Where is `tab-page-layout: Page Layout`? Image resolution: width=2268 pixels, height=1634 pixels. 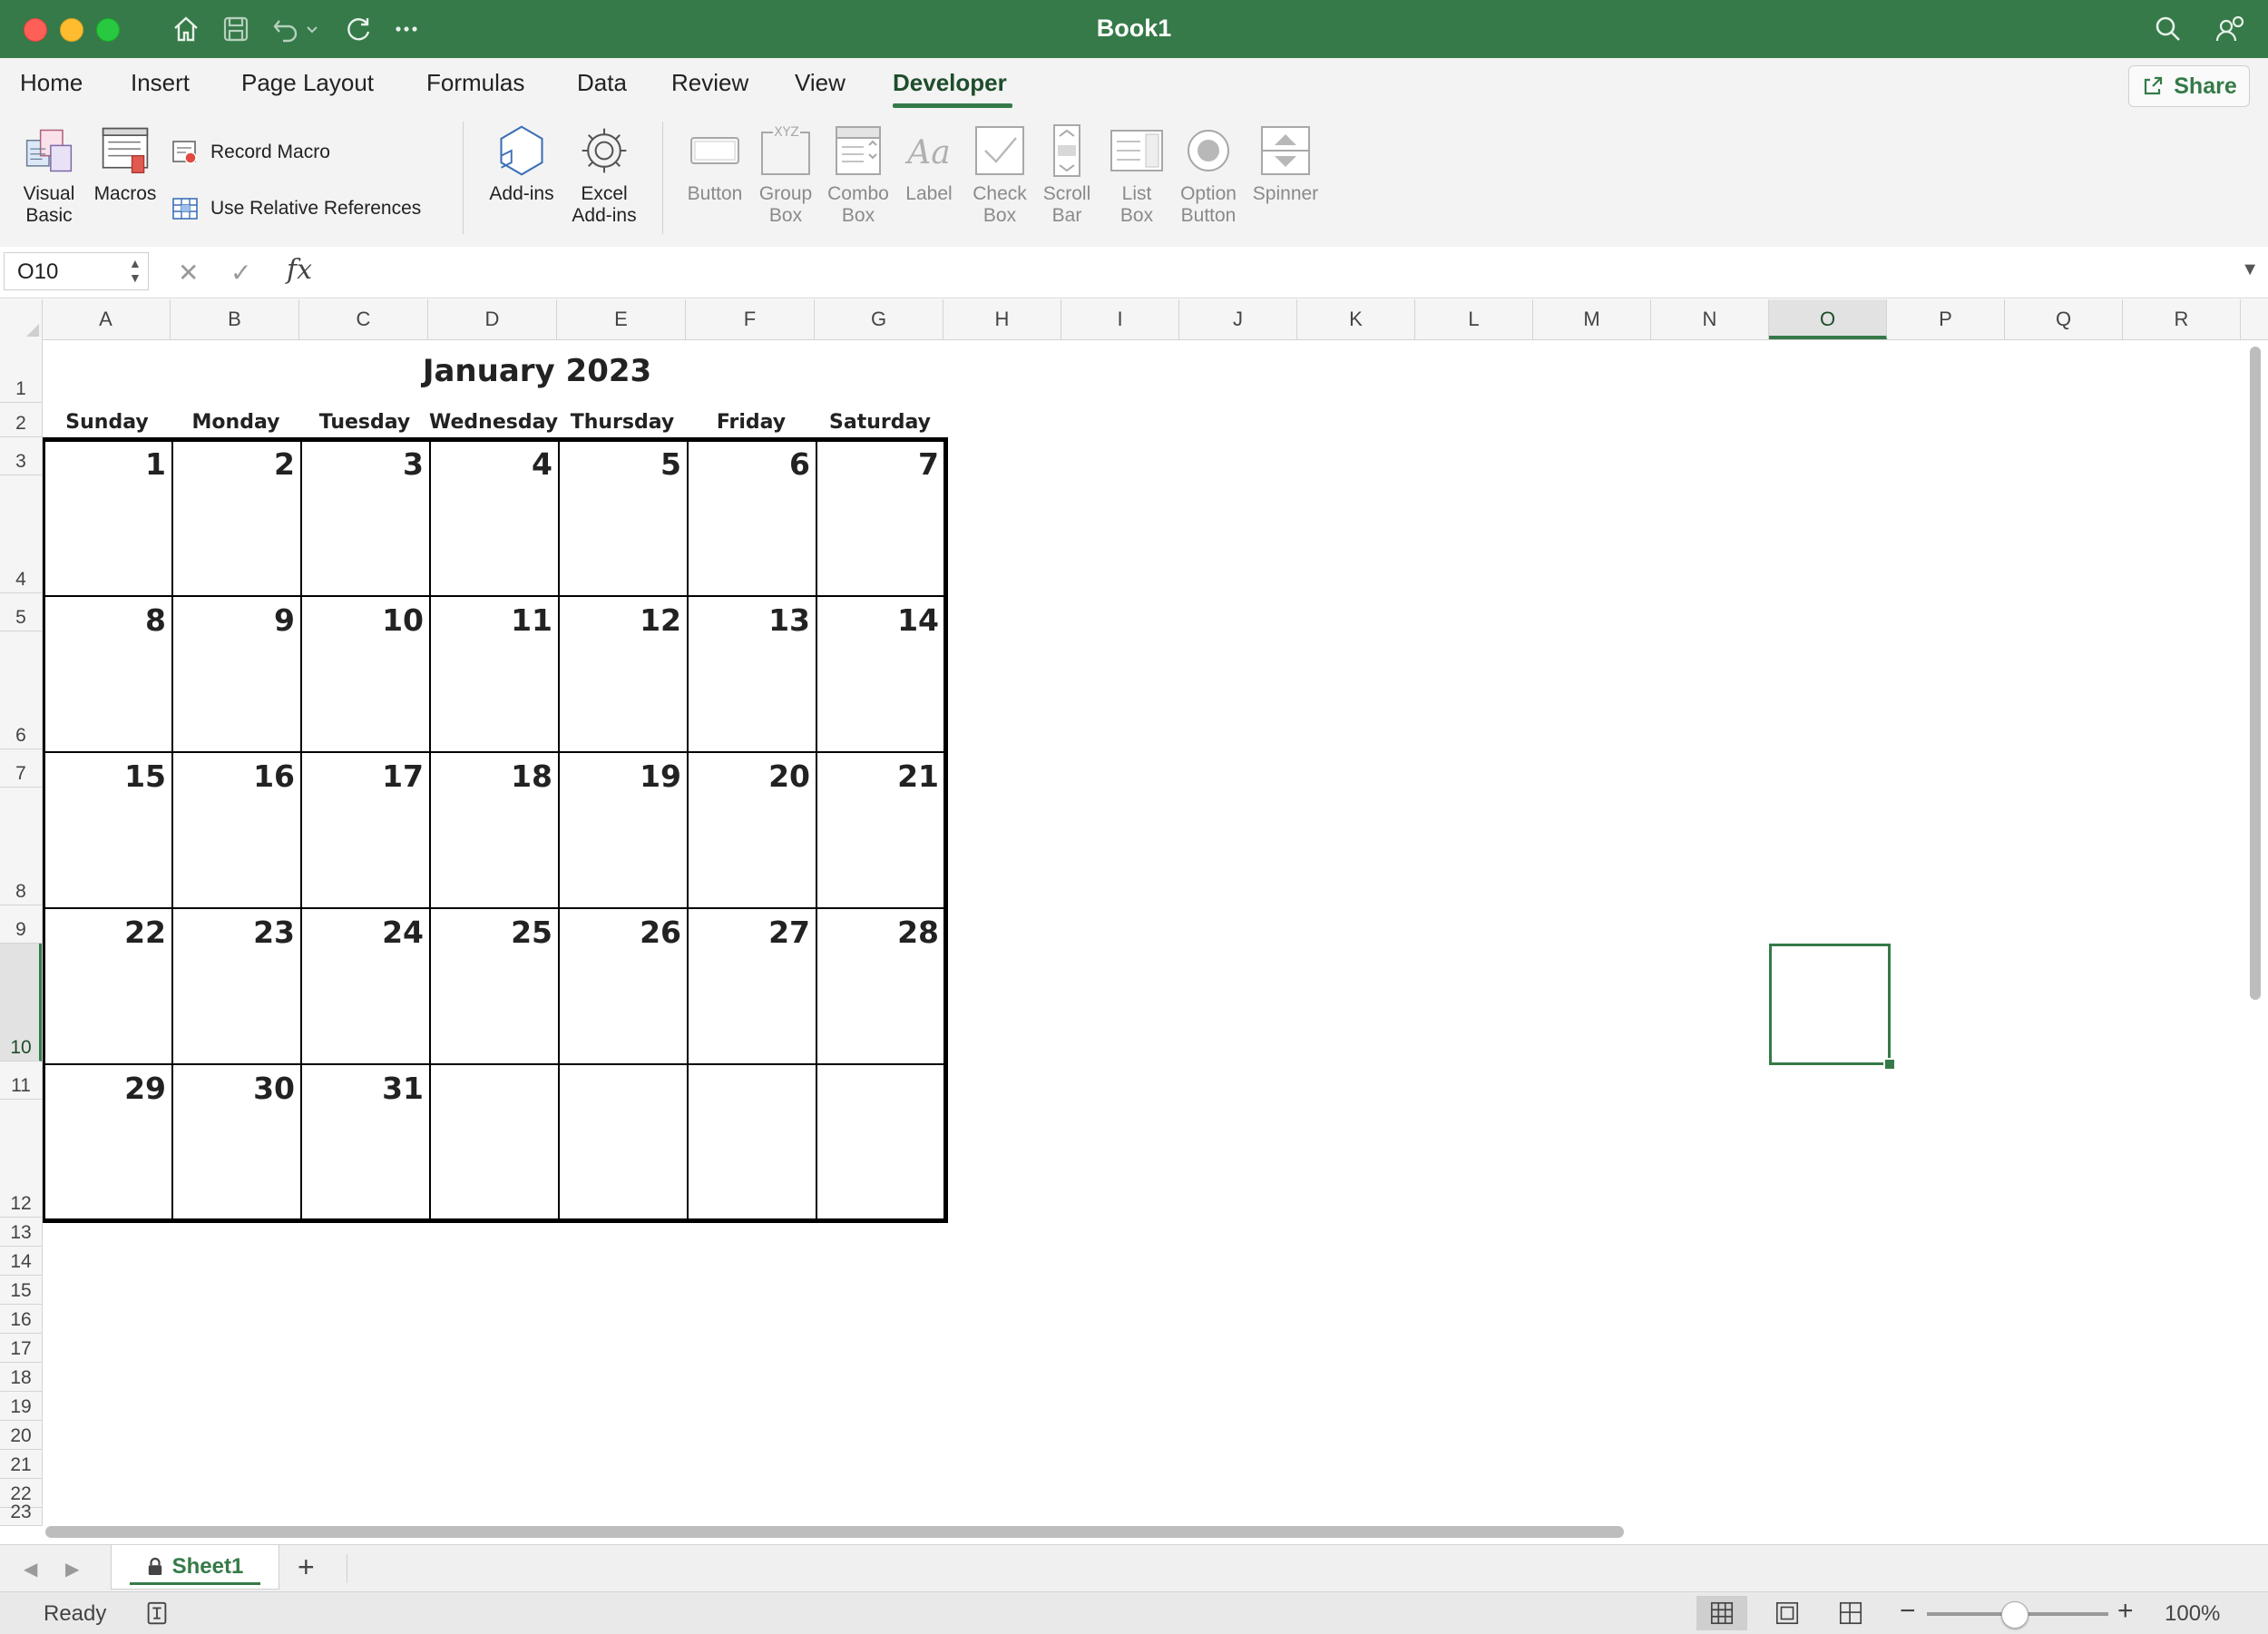 tab-page-layout: Page Layout is located at coordinates (308, 83).